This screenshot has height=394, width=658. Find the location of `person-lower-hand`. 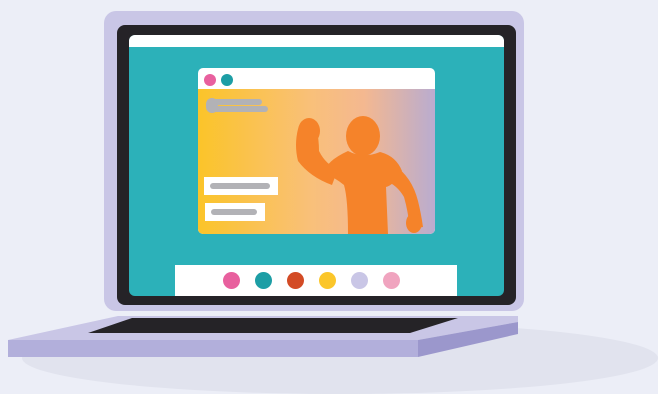

person-lower-hand is located at coordinates (414, 223).